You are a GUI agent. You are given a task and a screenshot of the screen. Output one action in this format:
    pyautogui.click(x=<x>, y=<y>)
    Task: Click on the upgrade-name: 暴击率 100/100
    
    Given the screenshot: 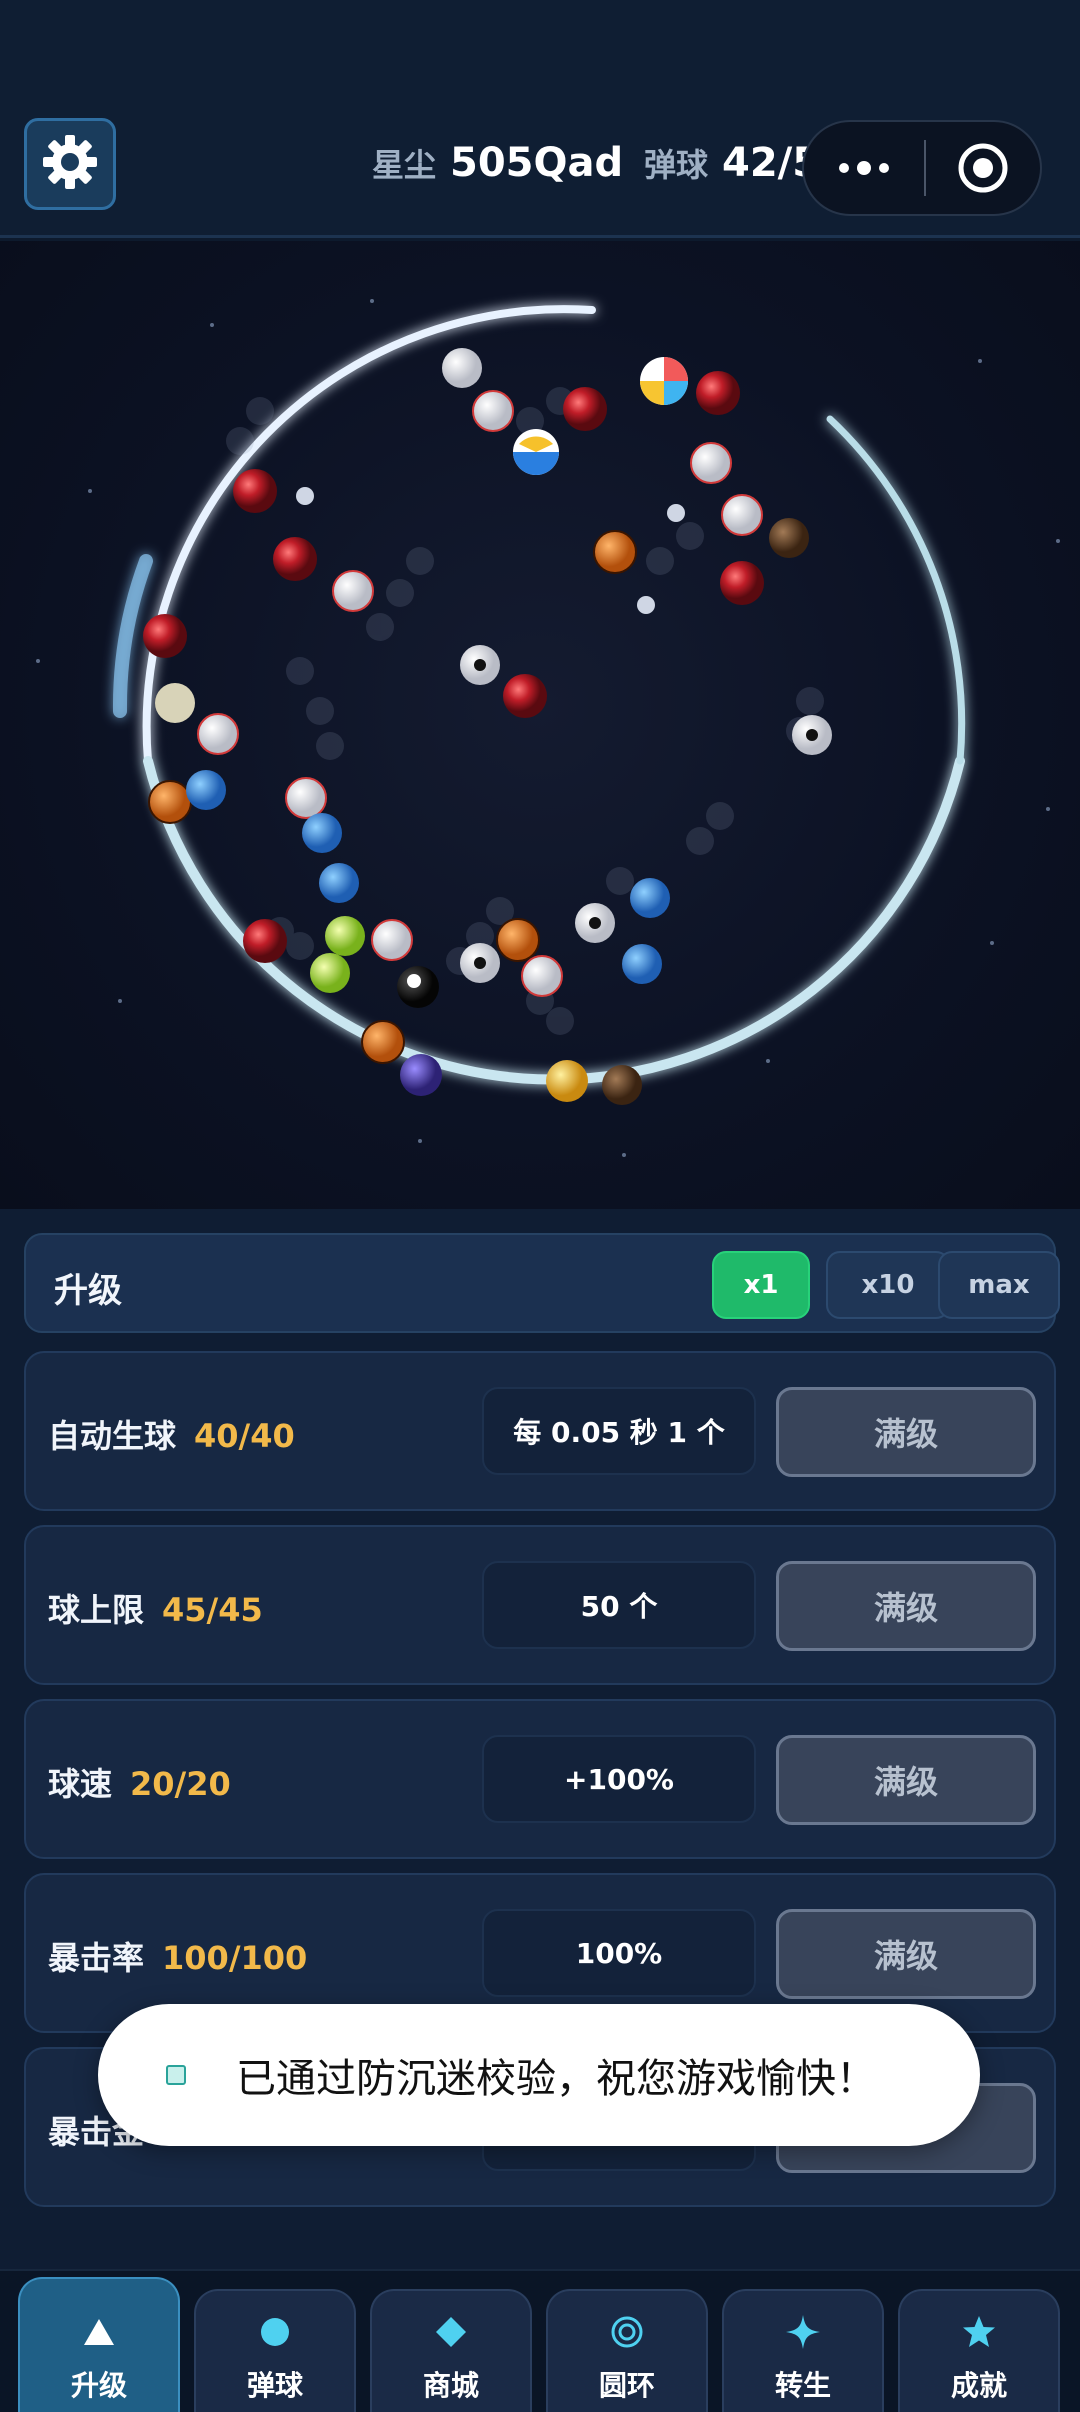 What is the action you would take?
    pyautogui.click(x=178, y=1958)
    